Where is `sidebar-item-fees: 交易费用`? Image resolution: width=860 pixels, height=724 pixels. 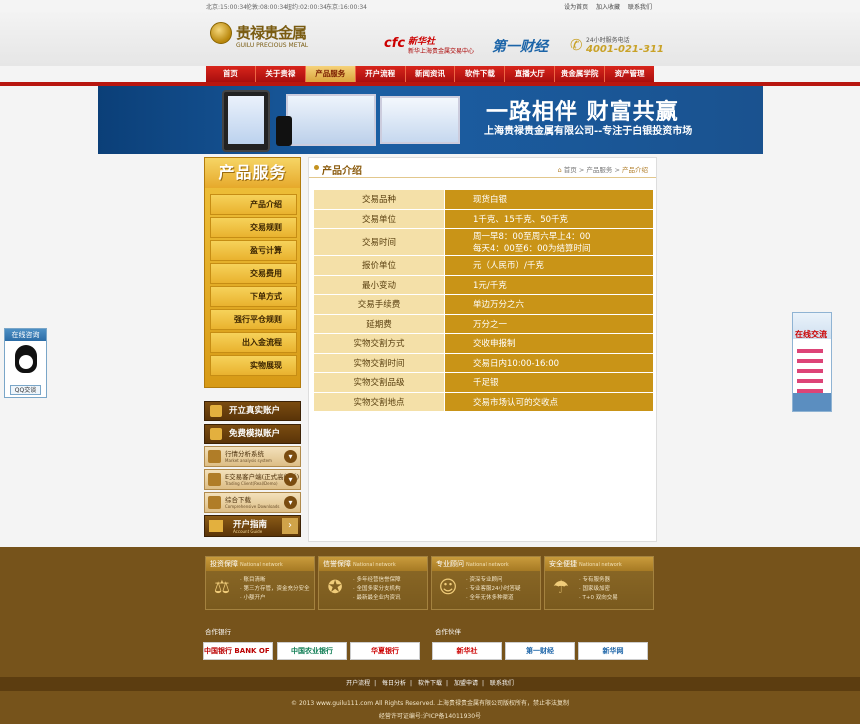
sidebar-item-fees: 交易费用 is located at coordinates (253, 273).